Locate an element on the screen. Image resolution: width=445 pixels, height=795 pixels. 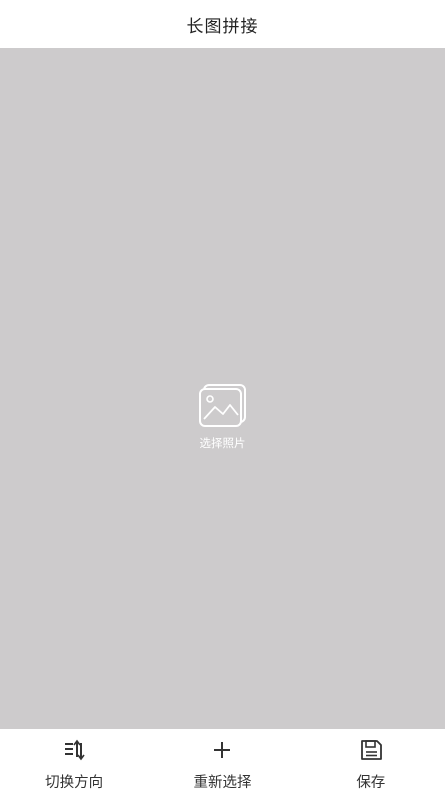
save-button: 保存 is located at coordinates (371, 762).